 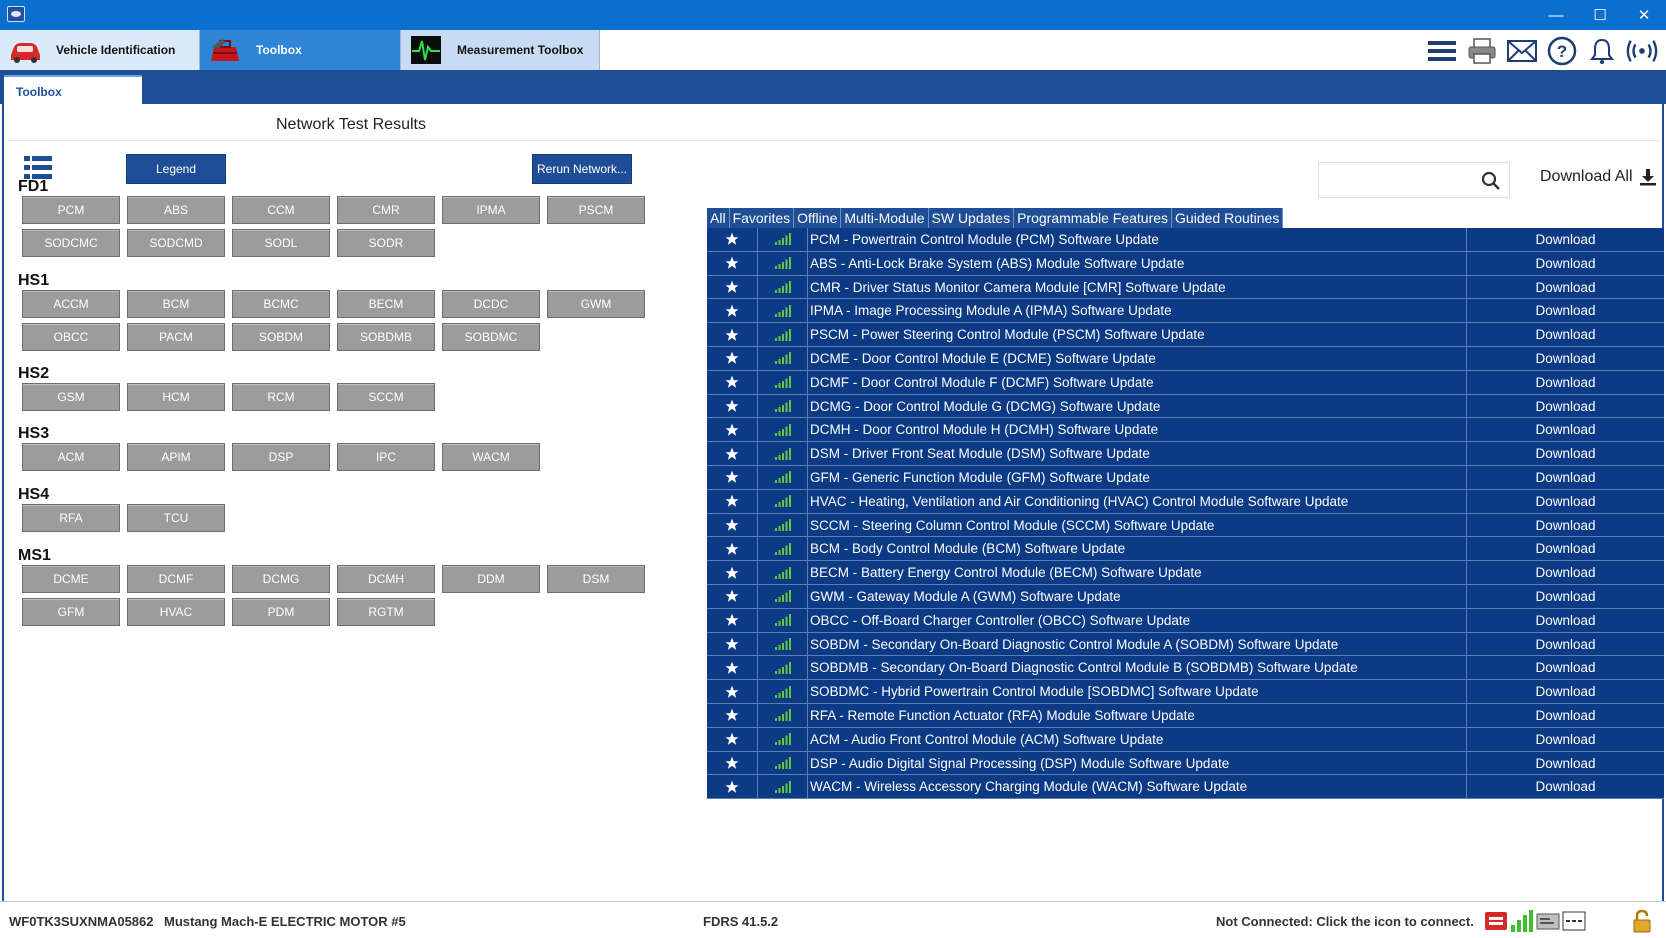 I want to click on module-button-rgtm: RGTM, so click(x=386, y=612).